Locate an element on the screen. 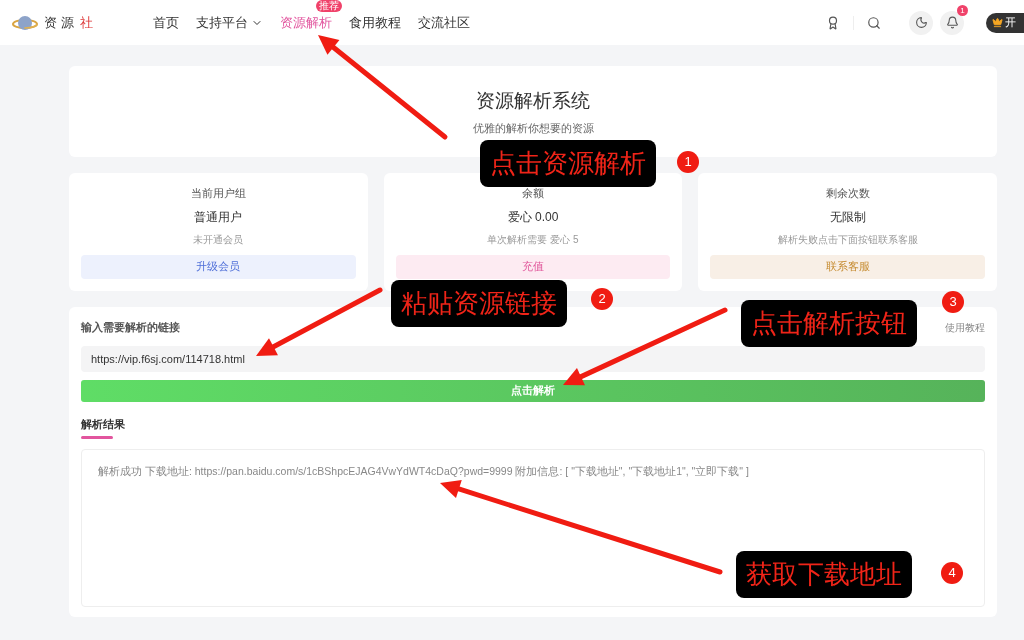 Image resolution: width=1024 pixels, height=640 pixels. moon-icon is located at coordinates (921, 22).